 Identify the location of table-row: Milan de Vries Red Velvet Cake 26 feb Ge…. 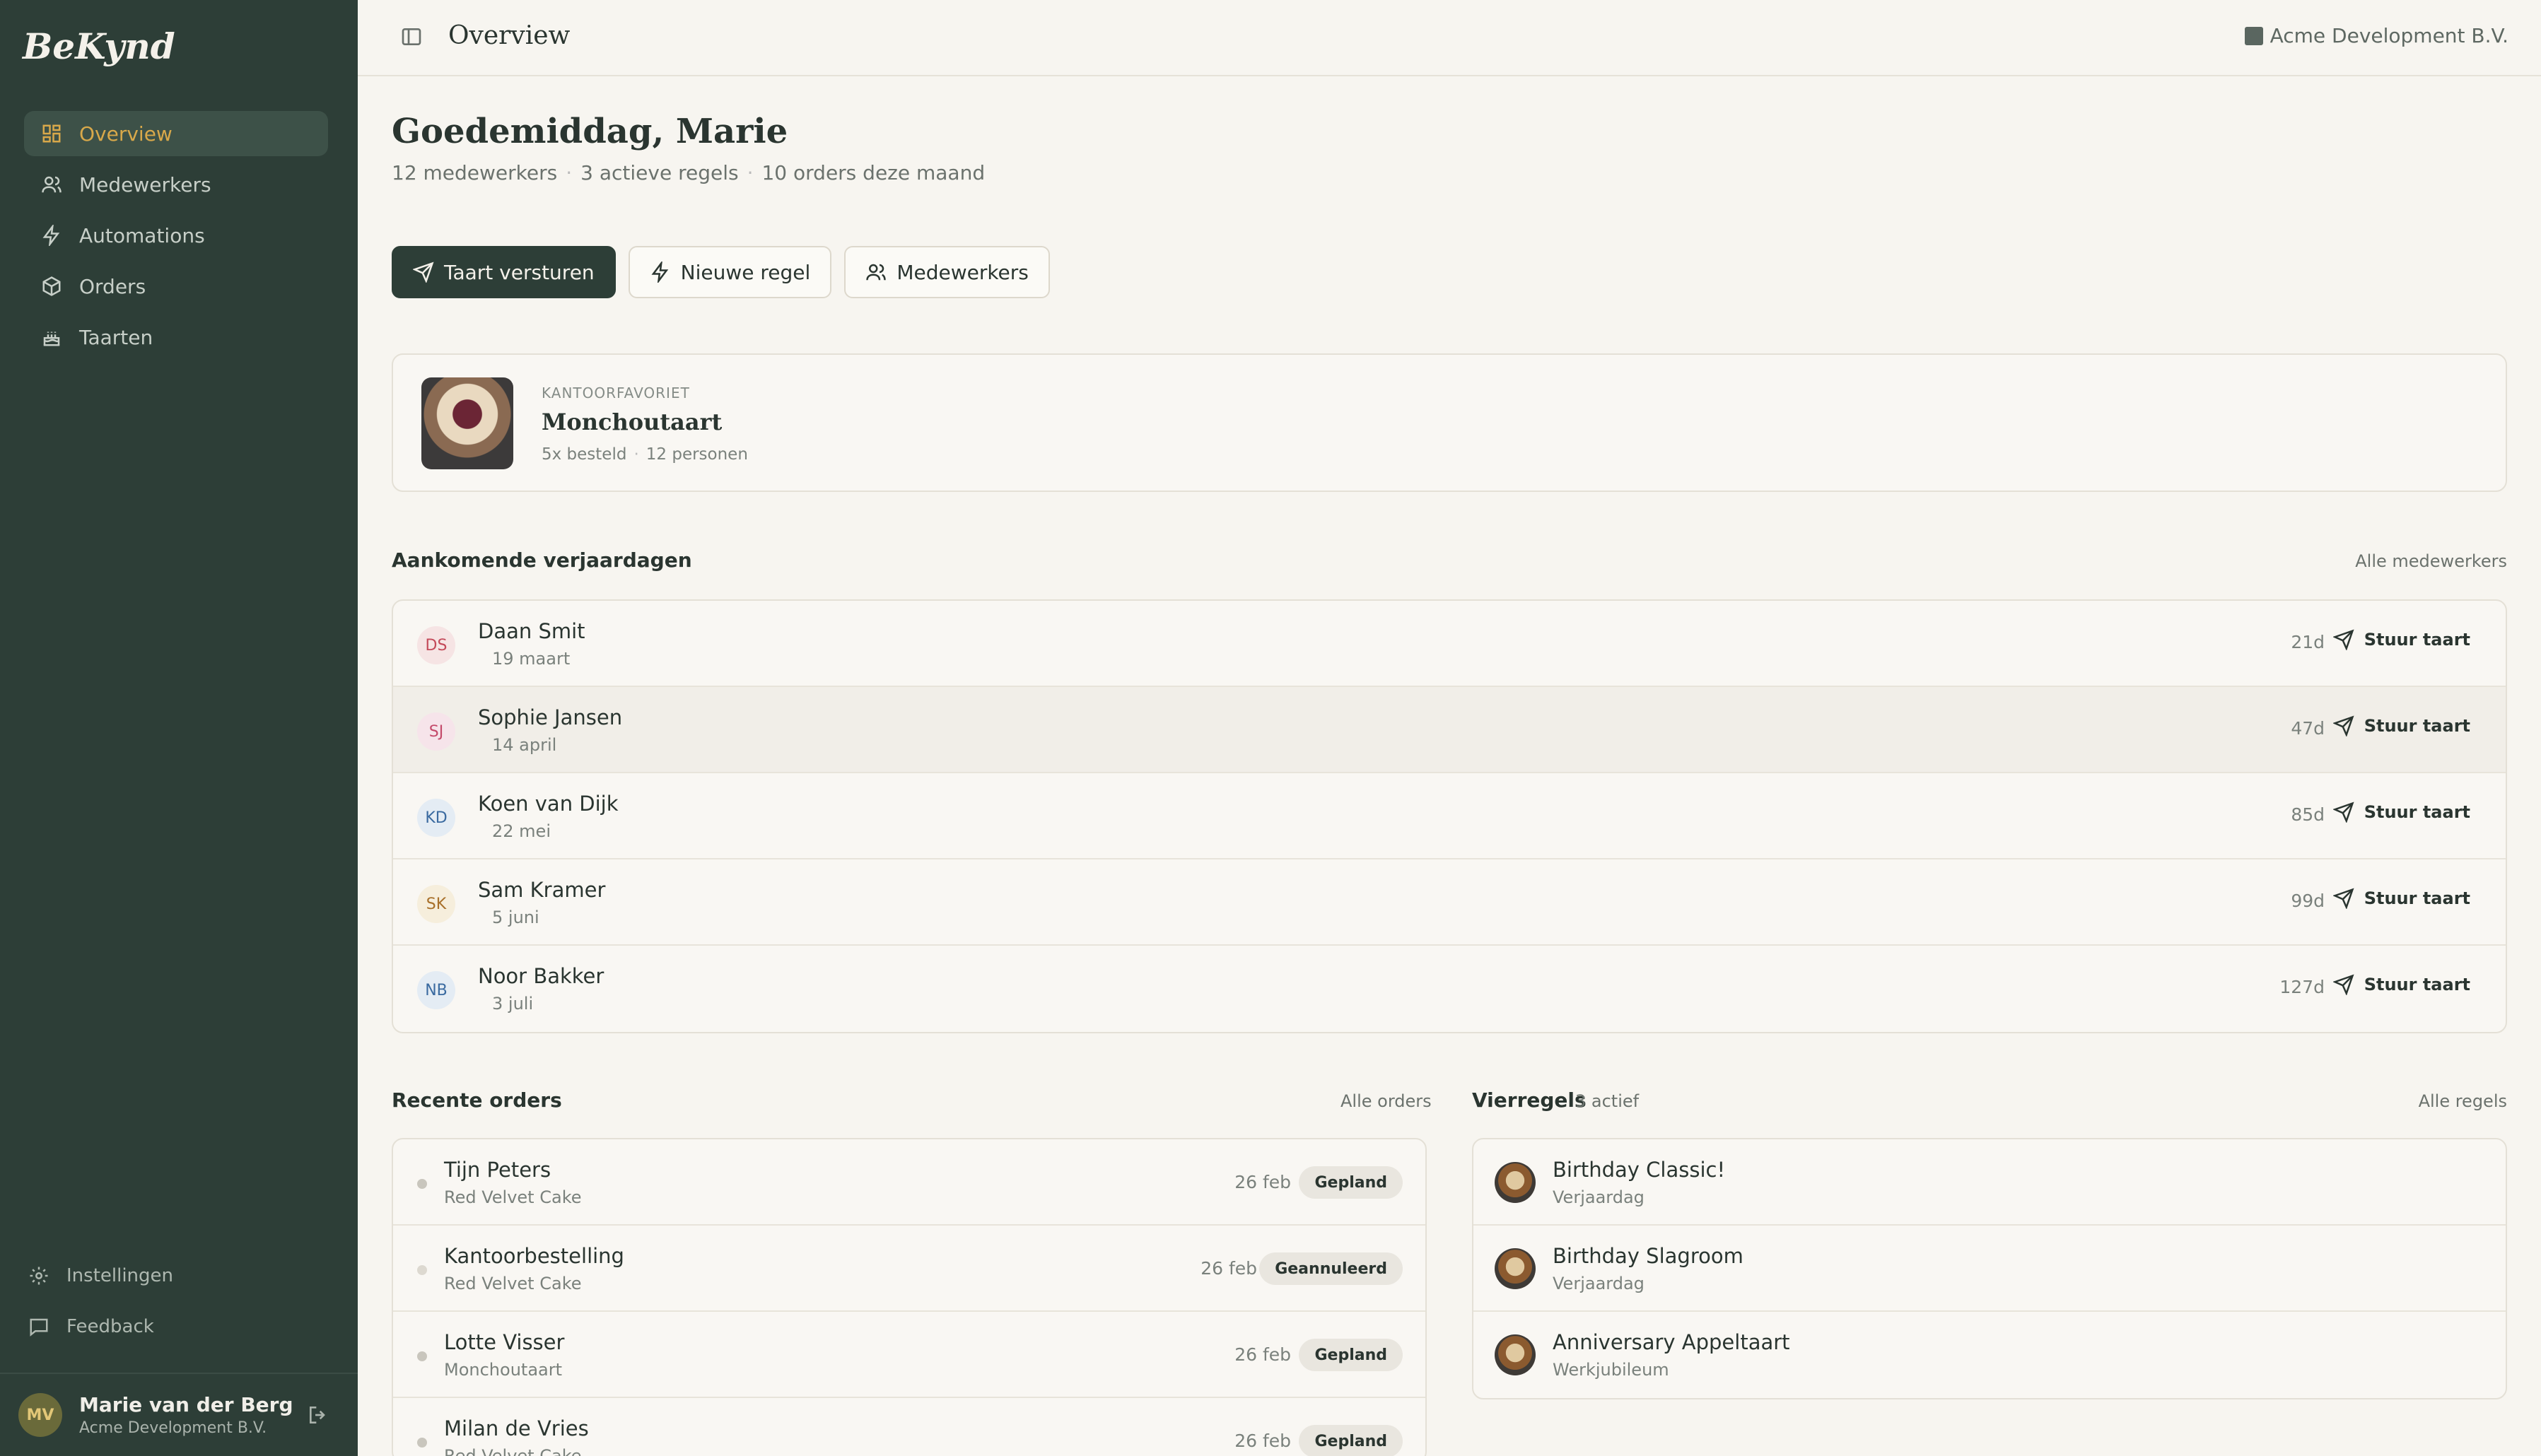
(909, 1427).